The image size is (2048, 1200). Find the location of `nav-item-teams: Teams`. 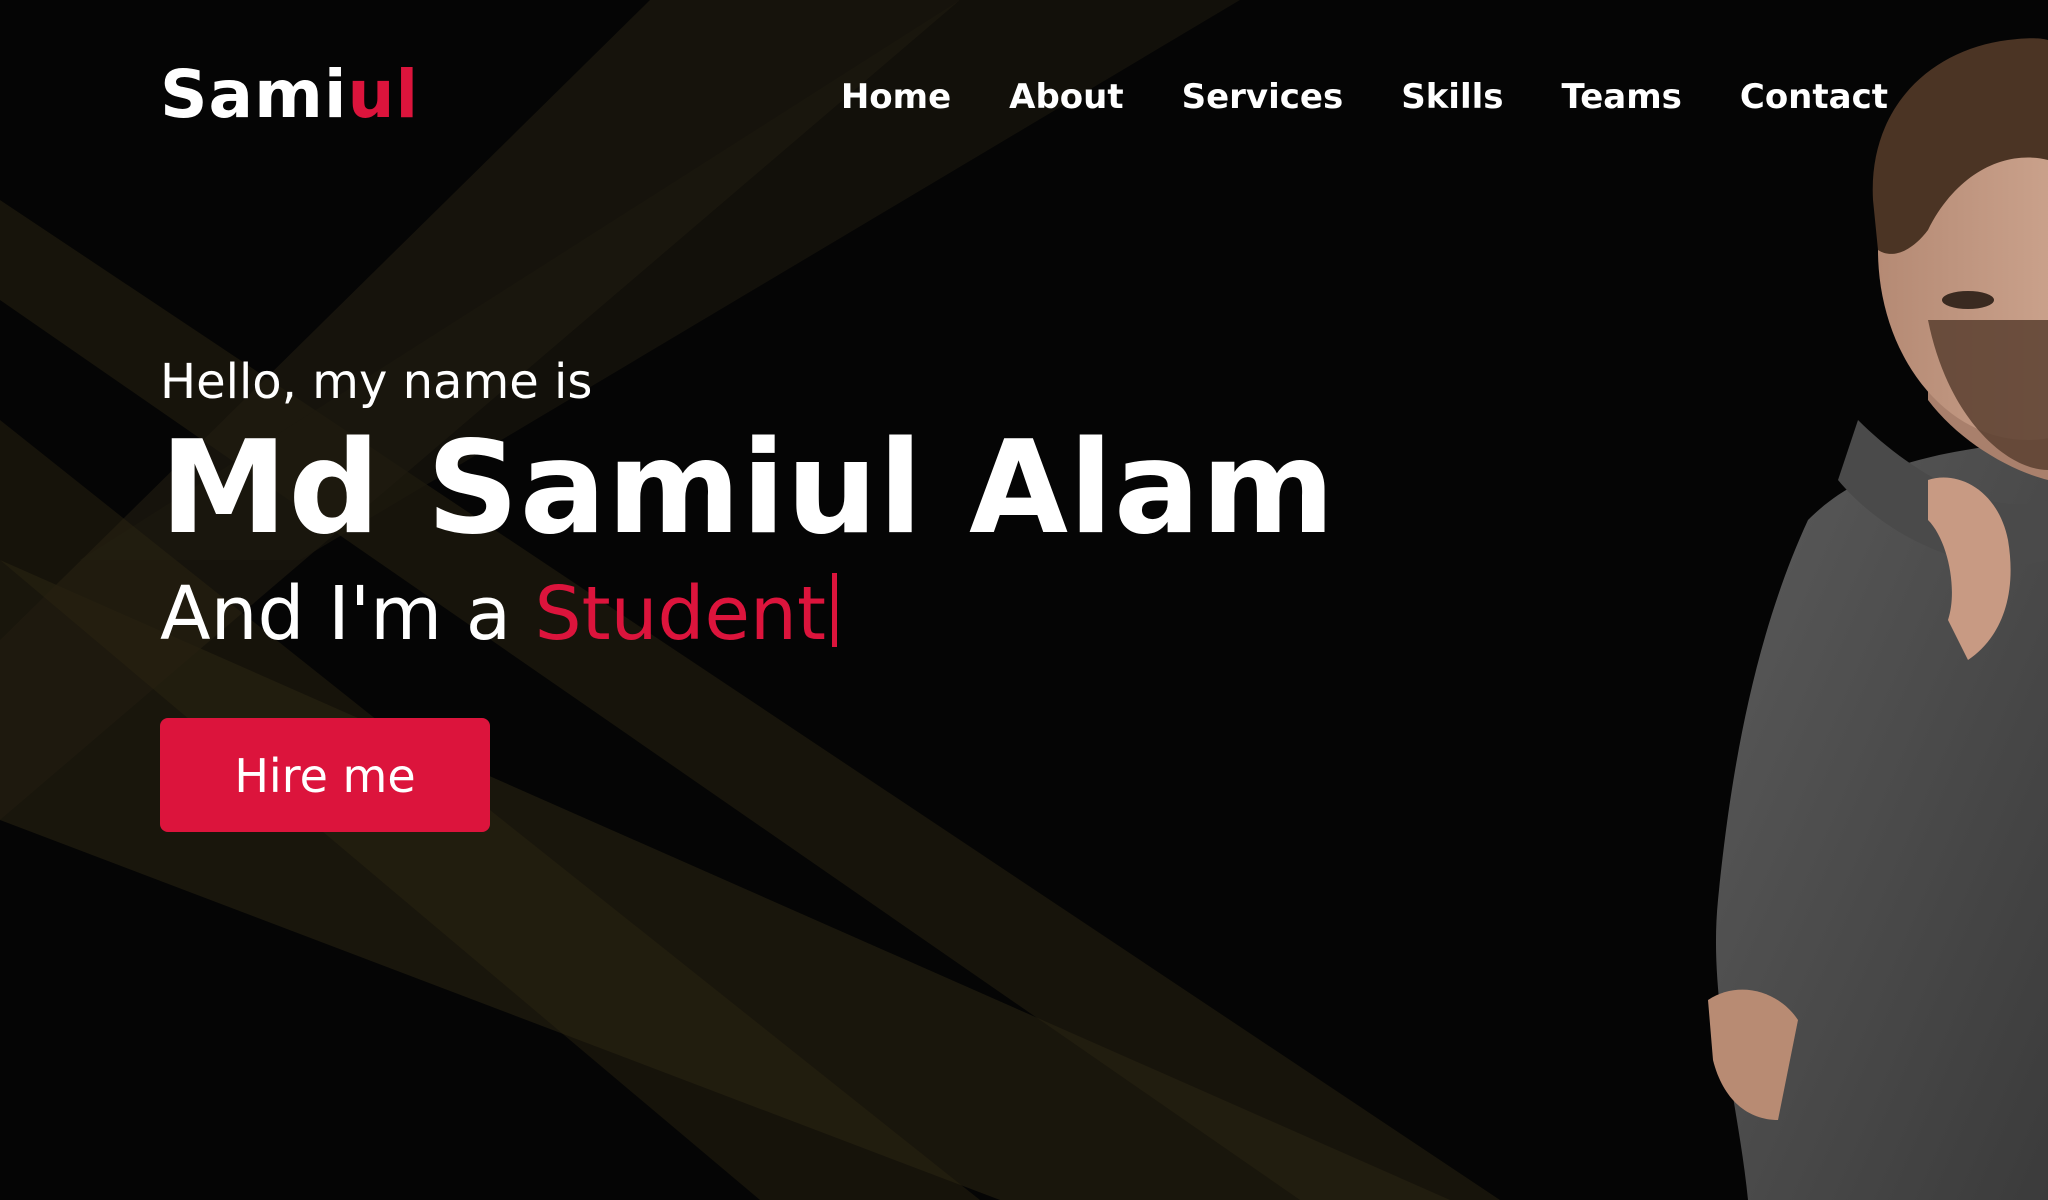

nav-item-teams: Teams is located at coordinates (1622, 97).